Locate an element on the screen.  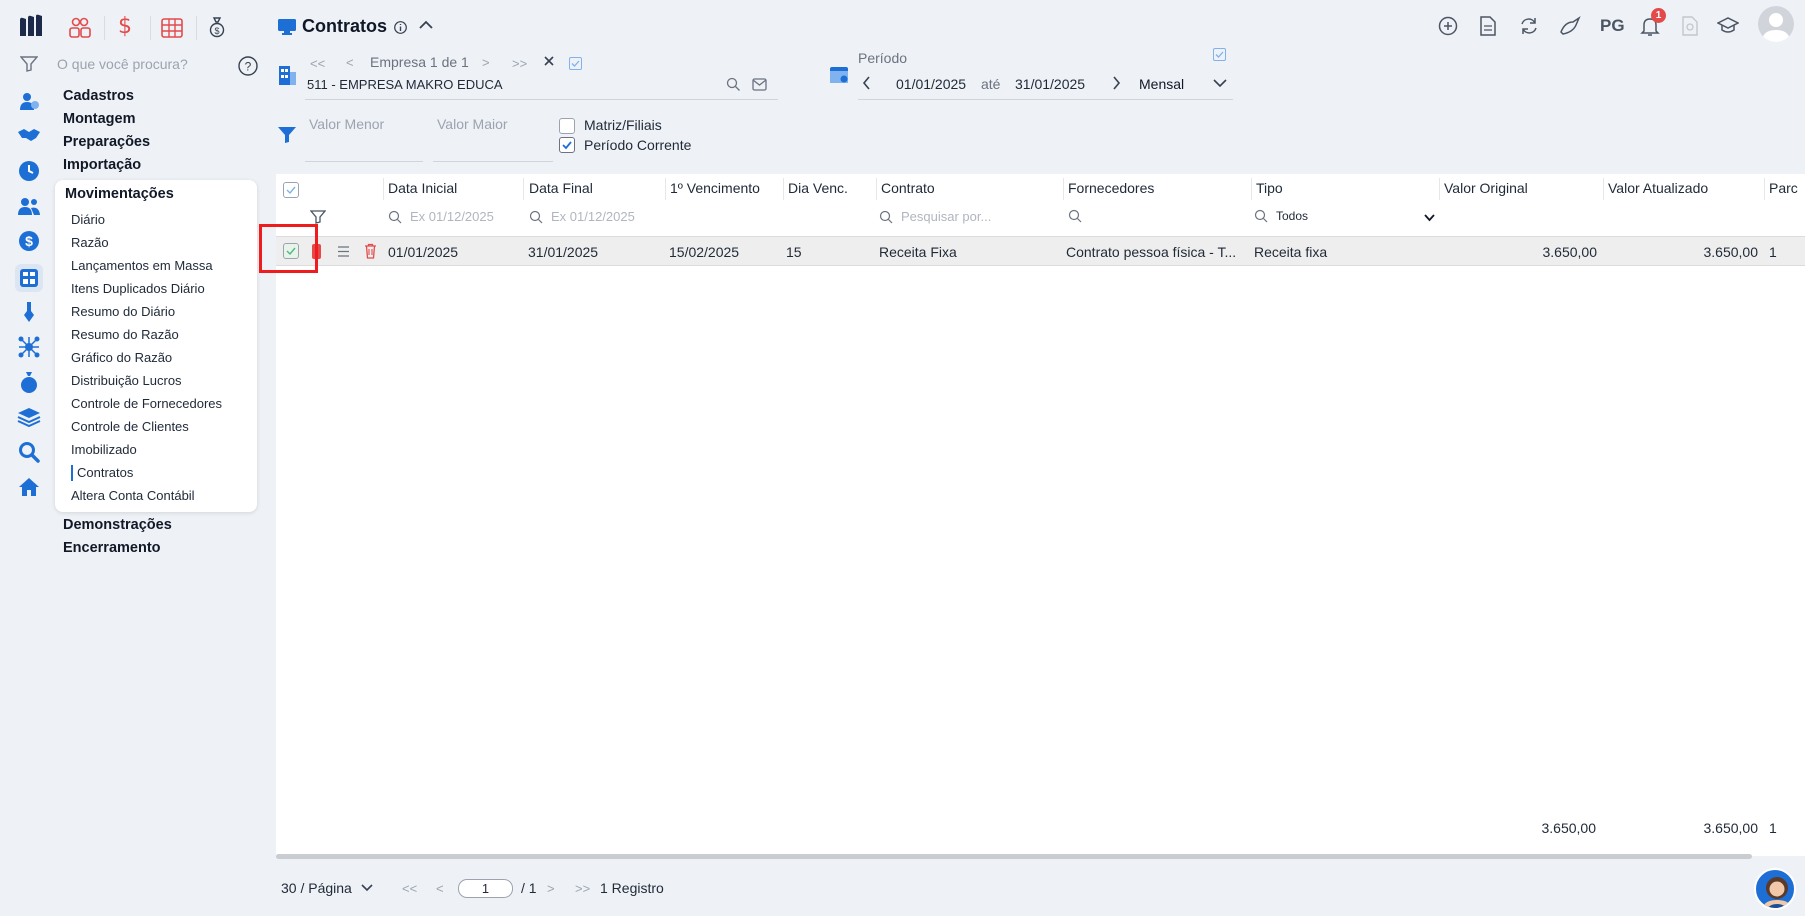
row-filter-icon is located at coordinates (318, 217).